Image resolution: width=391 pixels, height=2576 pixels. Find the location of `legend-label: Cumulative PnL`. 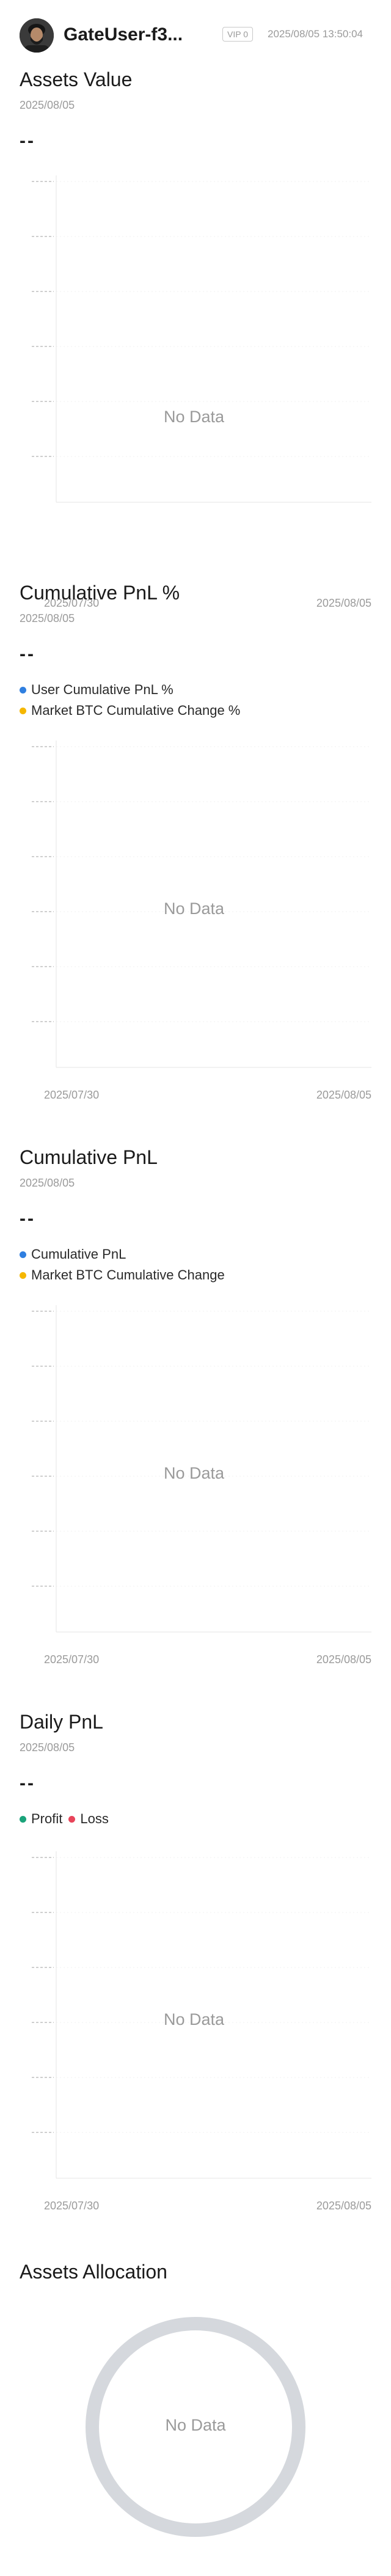

legend-label: Cumulative PnL is located at coordinates (78, 1254).